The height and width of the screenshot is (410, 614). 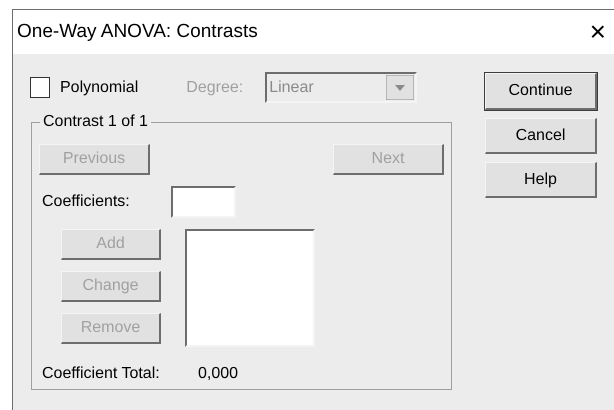 I want to click on window-title: One-Way ANOVA: Contrasts, so click(x=138, y=32).